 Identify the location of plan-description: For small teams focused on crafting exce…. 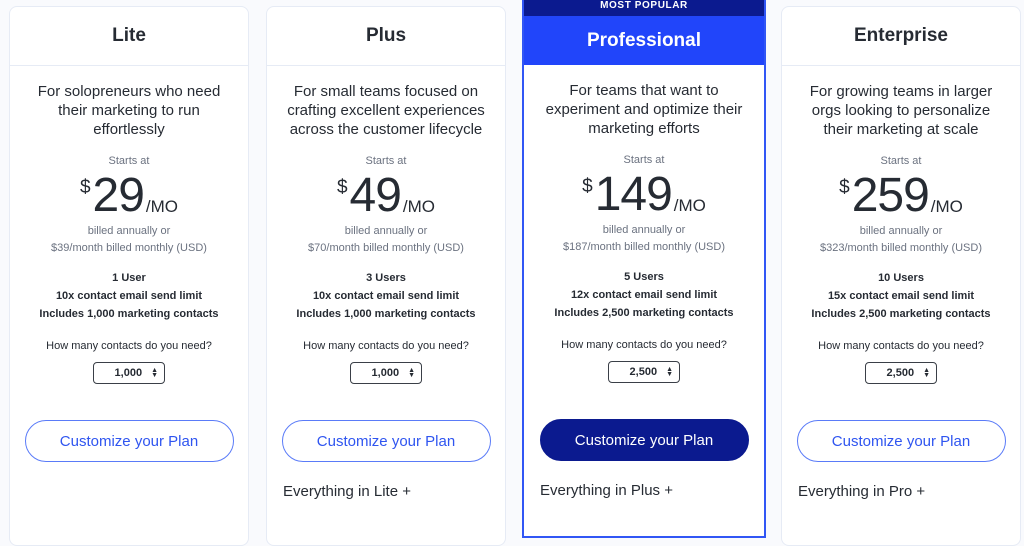
(386, 110).